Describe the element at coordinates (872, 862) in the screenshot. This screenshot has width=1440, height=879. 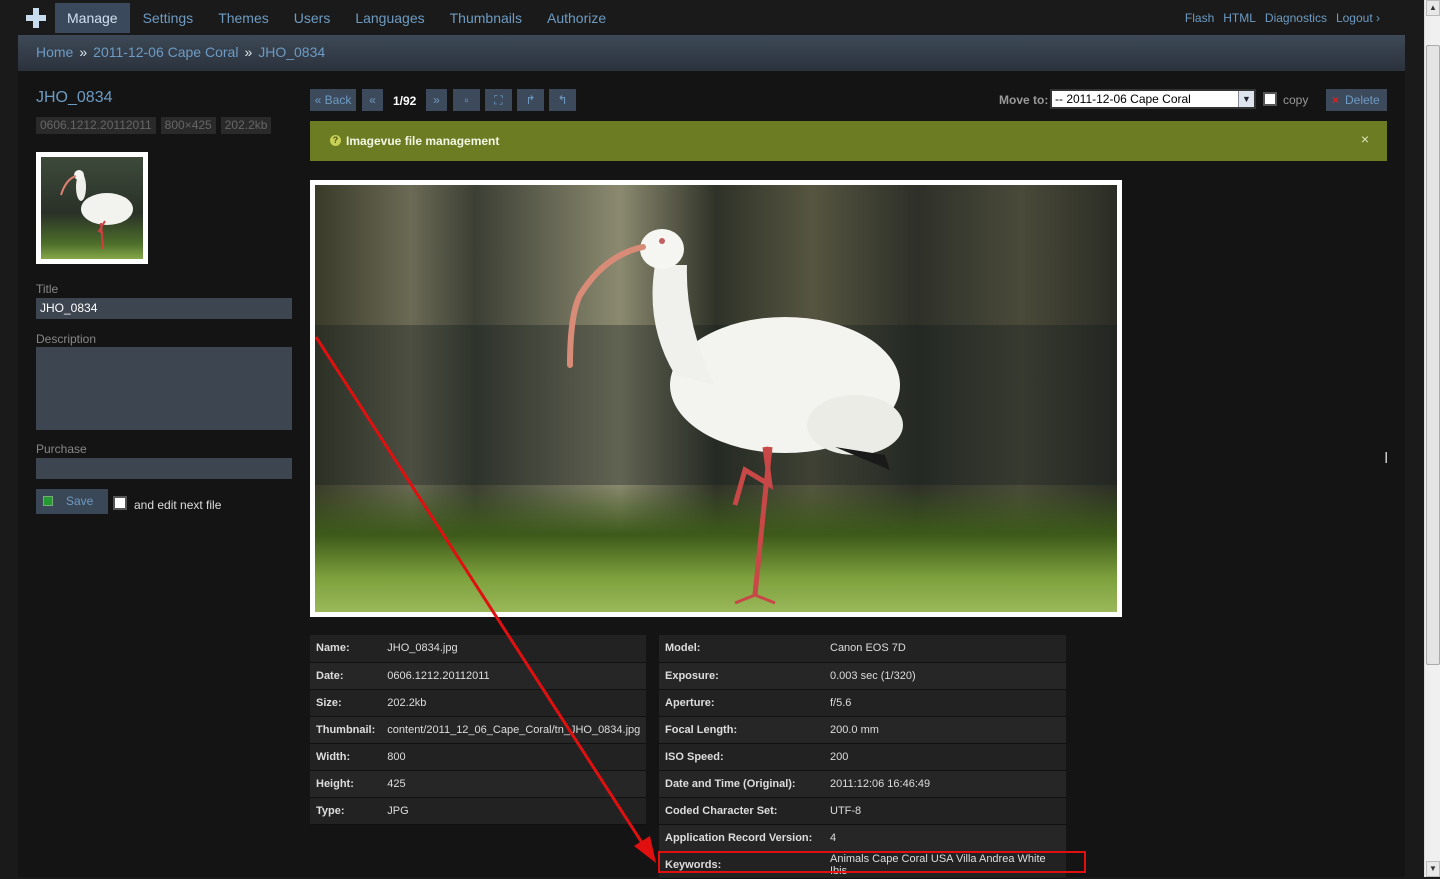
I see `keywords-highlight-box` at that location.